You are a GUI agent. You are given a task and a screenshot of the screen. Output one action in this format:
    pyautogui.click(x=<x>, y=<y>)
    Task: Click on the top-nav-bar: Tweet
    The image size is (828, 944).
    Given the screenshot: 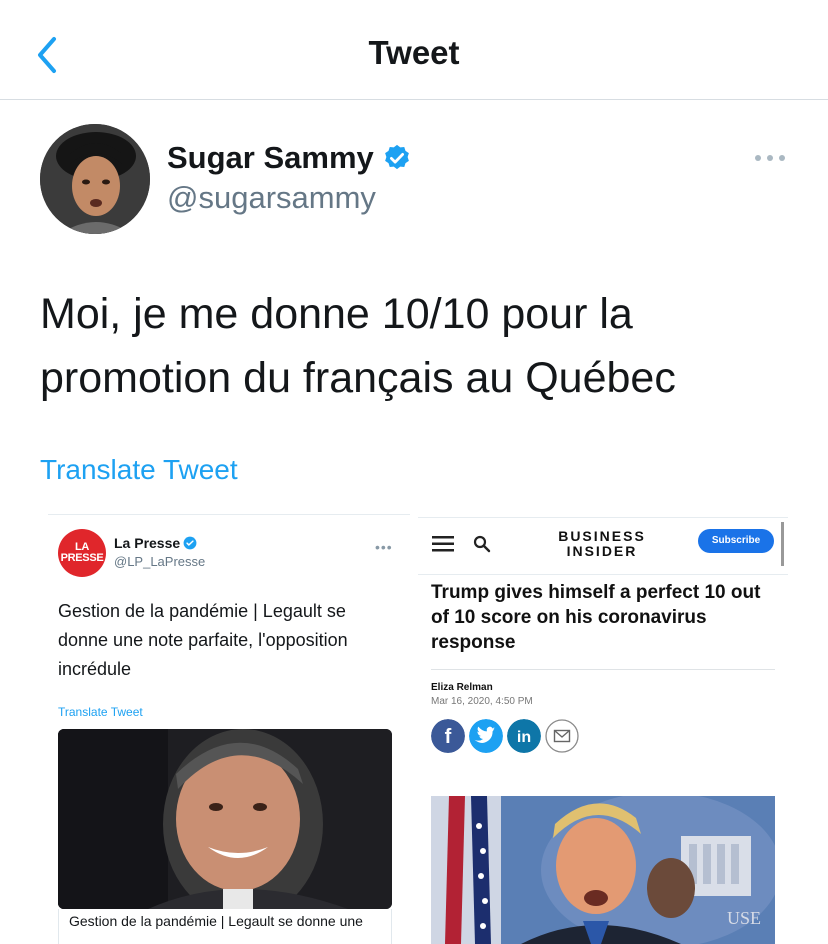 What is the action you would take?
    pyautogui.click(x=414, y=50)
    